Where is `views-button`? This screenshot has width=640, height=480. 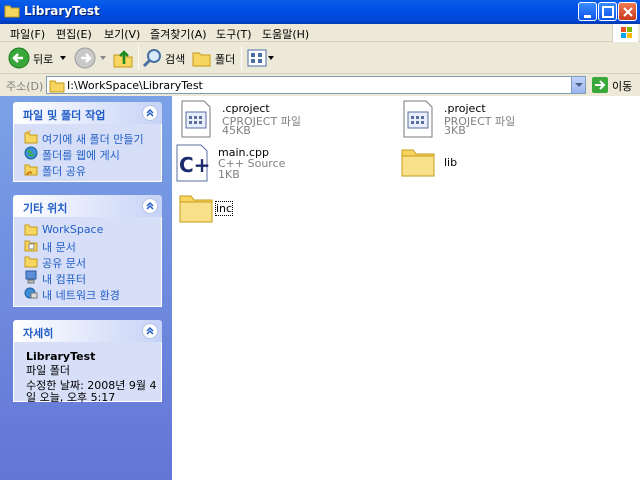
views-button is located at coordinates (261, 58).